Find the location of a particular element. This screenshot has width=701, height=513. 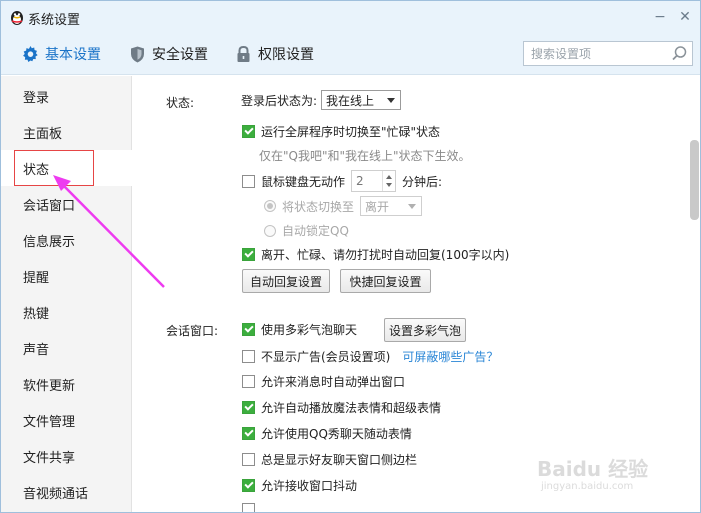

chat-option-label: 允许接收窗口抖动 is located at coordinates (309, 486).